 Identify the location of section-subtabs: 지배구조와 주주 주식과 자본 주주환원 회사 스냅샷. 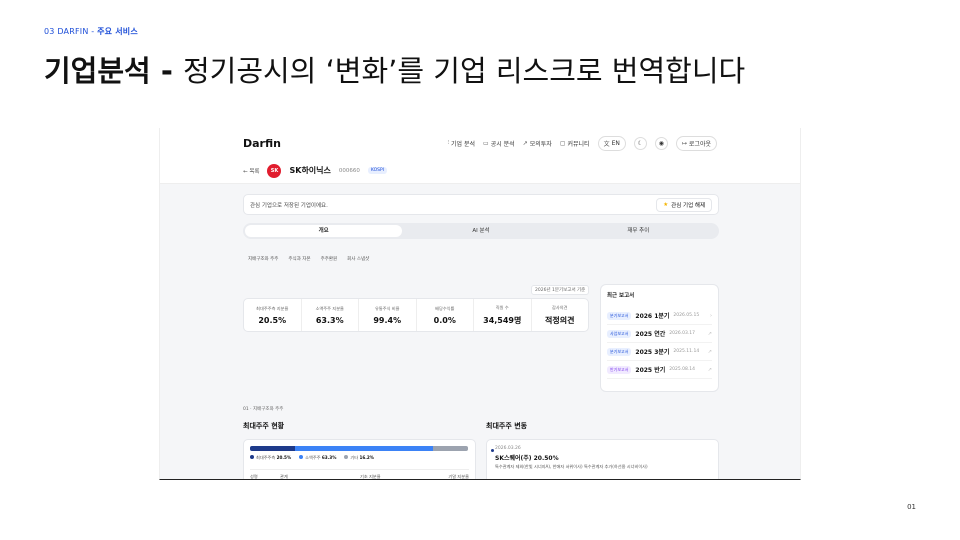
(308, 259).